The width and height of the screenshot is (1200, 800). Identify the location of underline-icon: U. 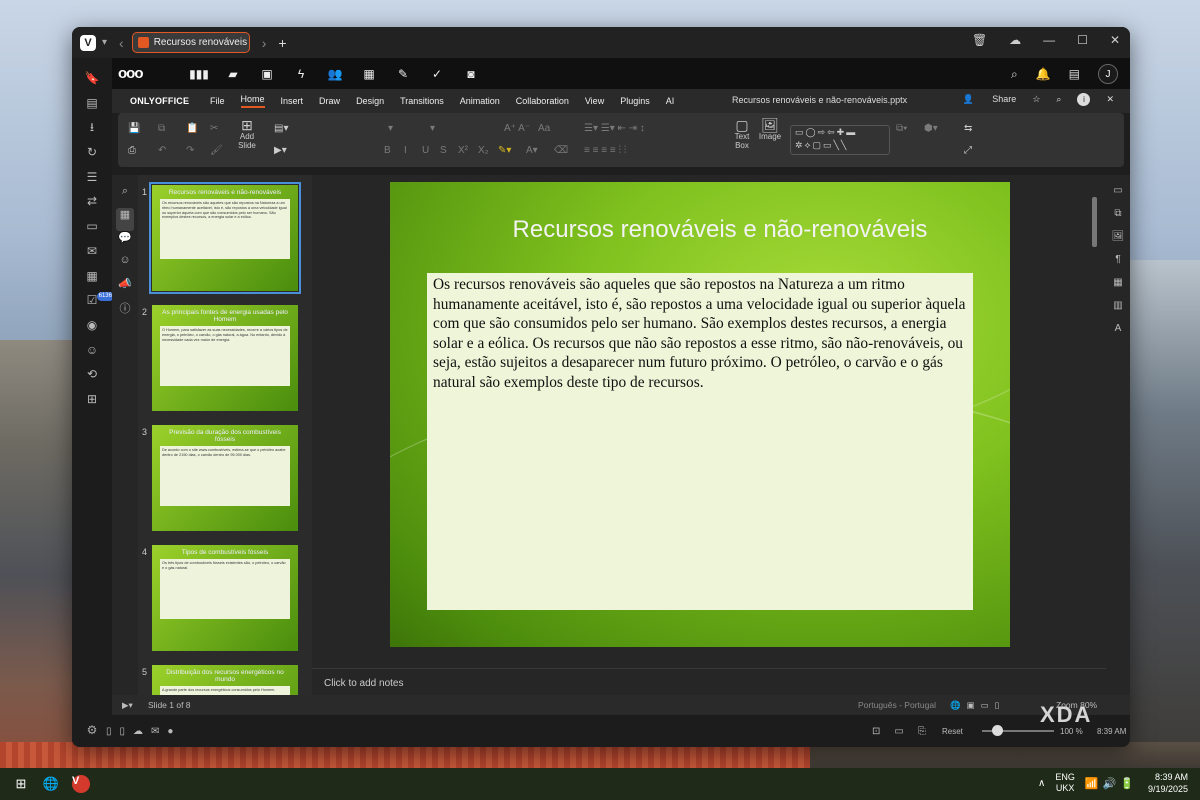
(425, 150).